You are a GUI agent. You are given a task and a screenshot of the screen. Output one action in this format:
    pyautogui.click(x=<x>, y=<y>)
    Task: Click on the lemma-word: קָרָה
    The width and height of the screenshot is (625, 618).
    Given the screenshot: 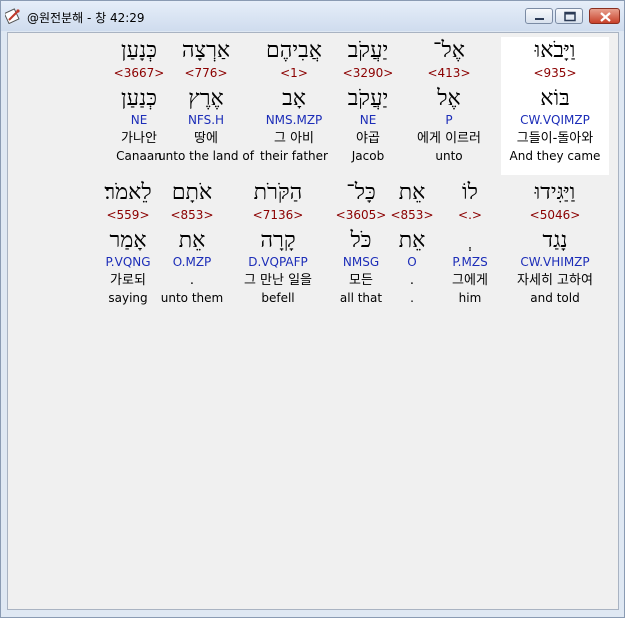 What is the action you would take?
    pyautogui.click(x=278, y=240)
    